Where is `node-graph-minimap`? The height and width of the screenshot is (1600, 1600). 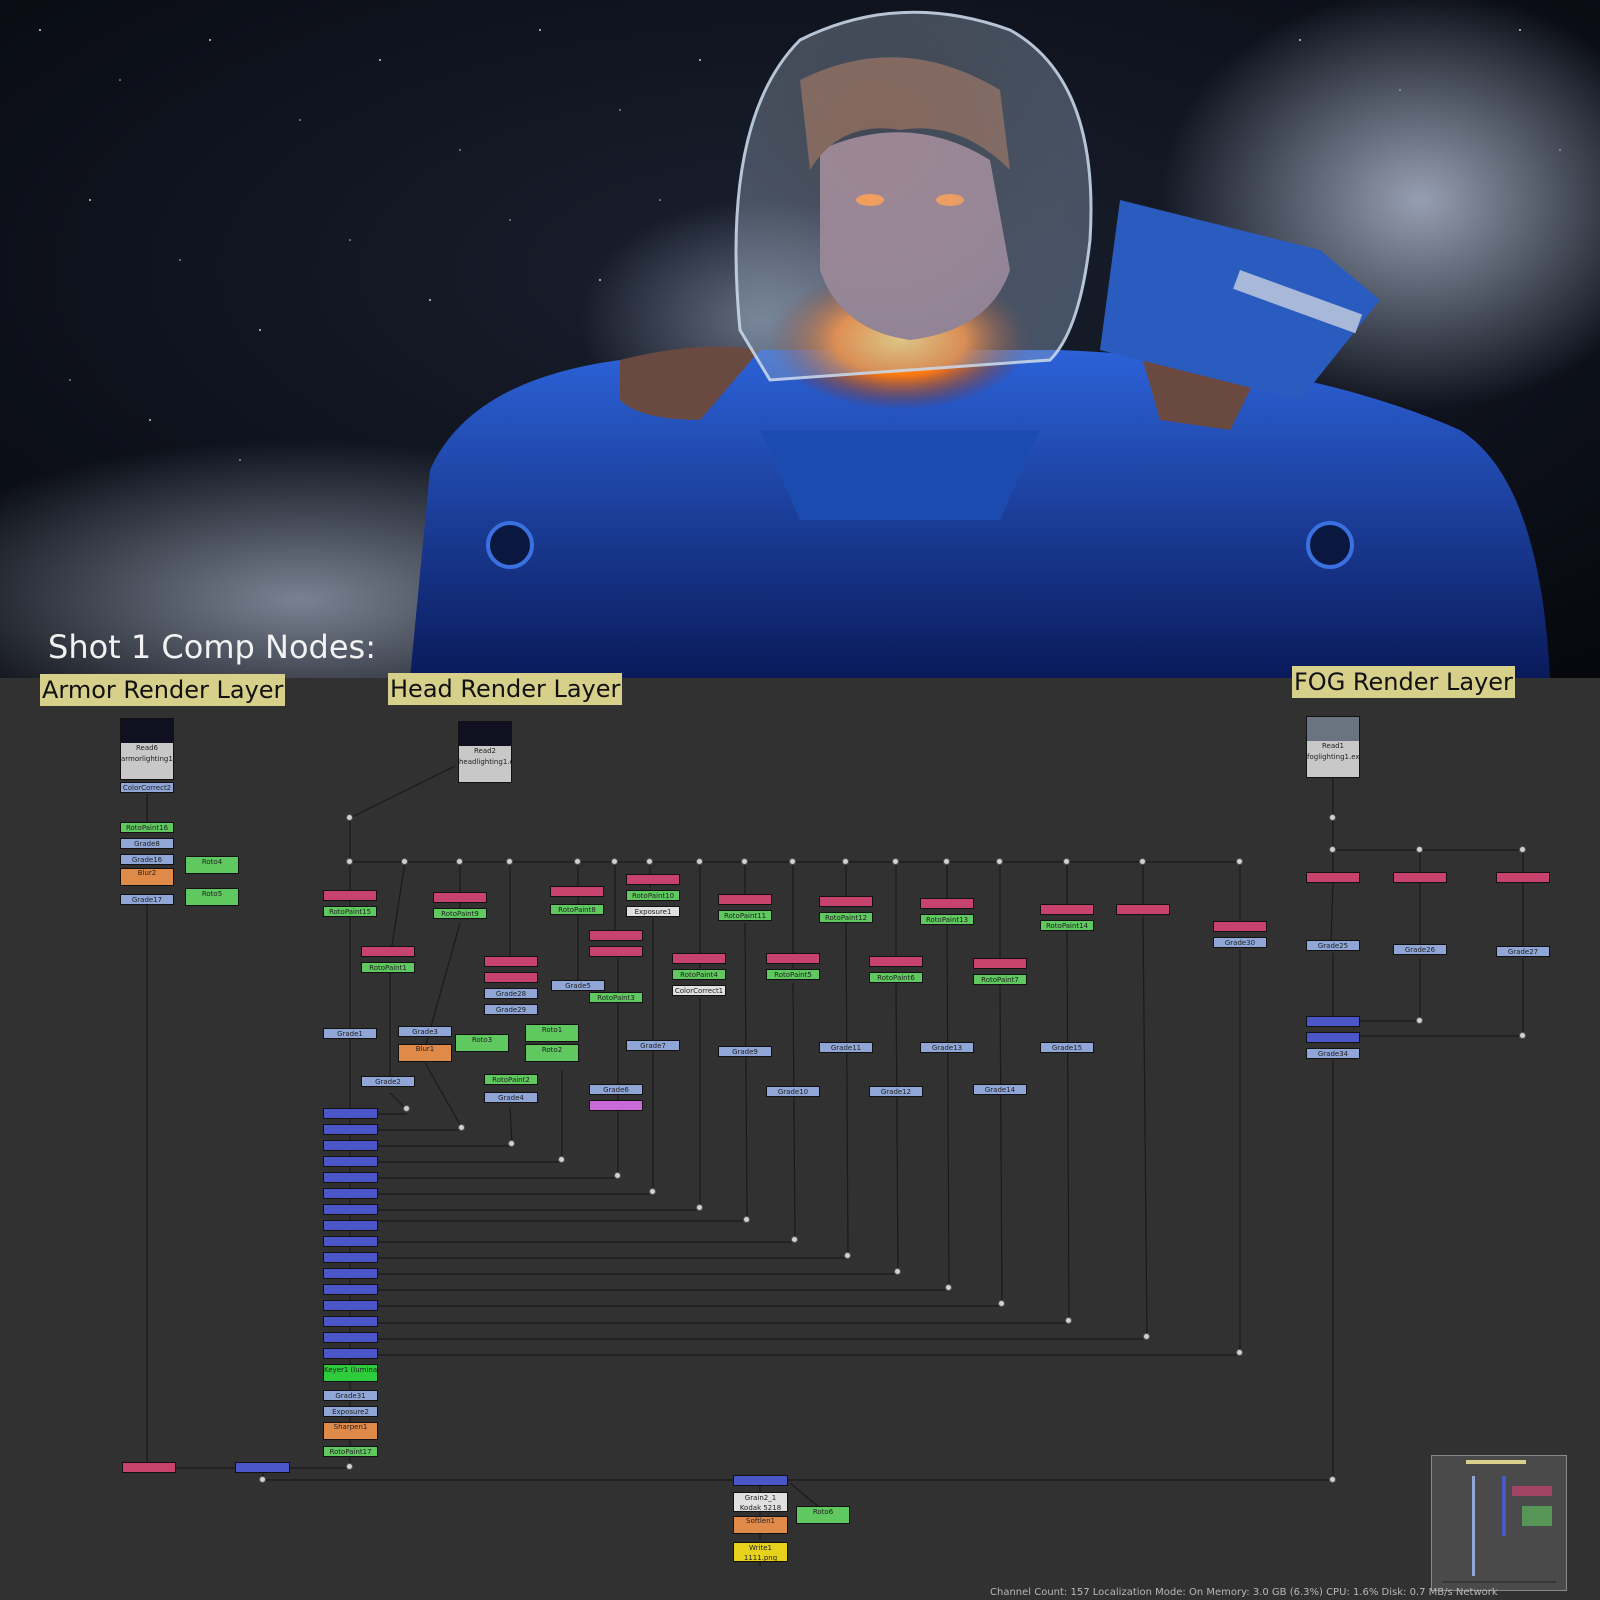
node-graph-minimap is located at coordinates (1499, 1523).